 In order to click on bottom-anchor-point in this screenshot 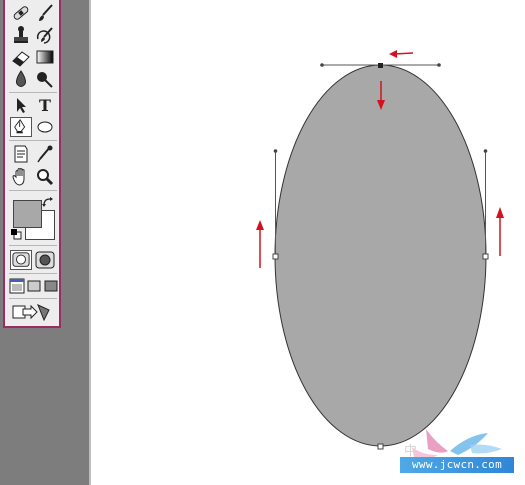, I will do `click(380, 446)`.